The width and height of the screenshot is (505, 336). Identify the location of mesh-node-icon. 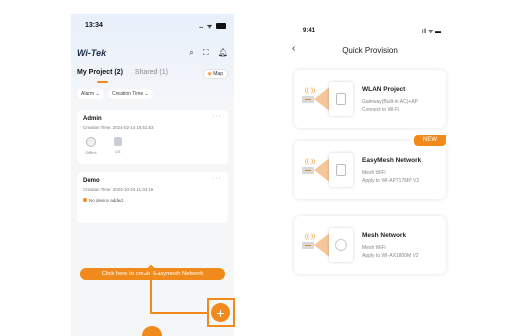
(341, 170).